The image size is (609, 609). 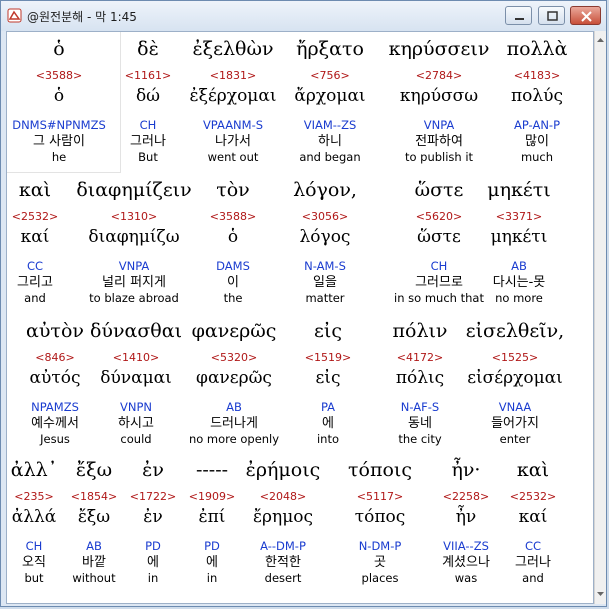 I want to click on maximize-icon, so click(x=552, y=16).